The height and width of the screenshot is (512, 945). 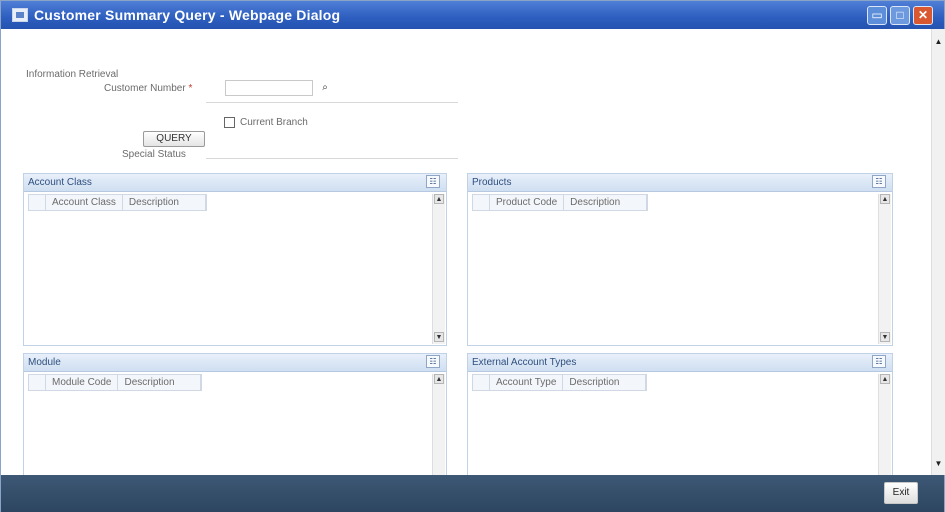 What do you see at coordinates (433, 361) in the screenshot?
I see `module-menu-icon: ☷` at bounding box center [433, 361].